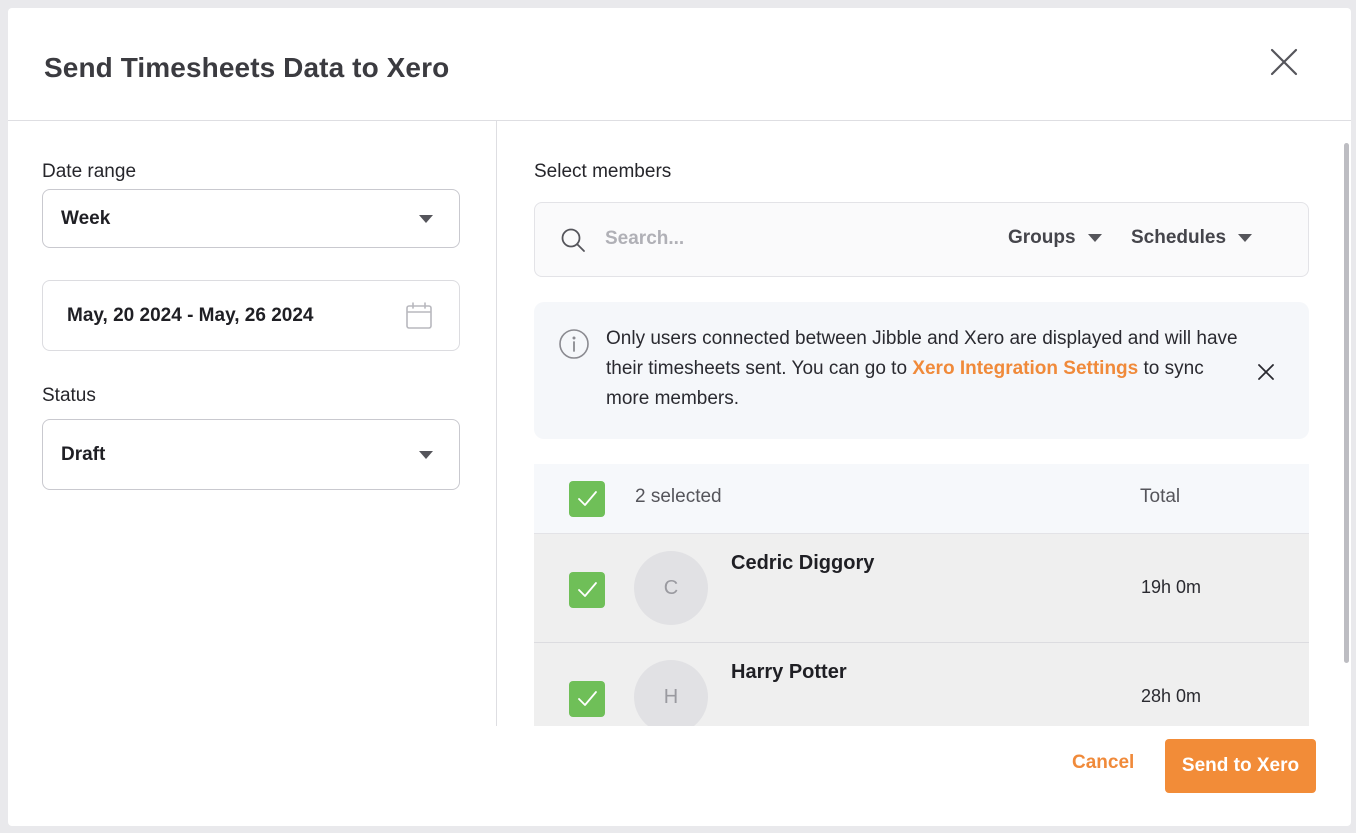 The image size is (1356, 833). Describe the element at coordinates (83, 454) in the screenshot. I see `status-value: Draft` at that location.